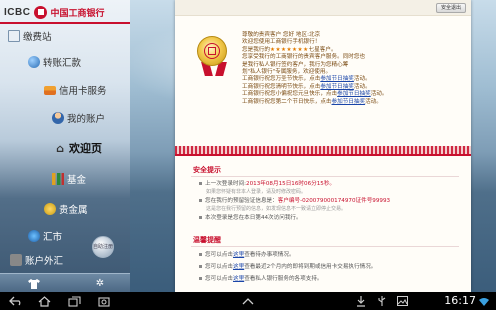  What do you see at coordinates (207, 170) in the screenshot?
I see `security-title: 安全提示` at bounding box center [207, 170].